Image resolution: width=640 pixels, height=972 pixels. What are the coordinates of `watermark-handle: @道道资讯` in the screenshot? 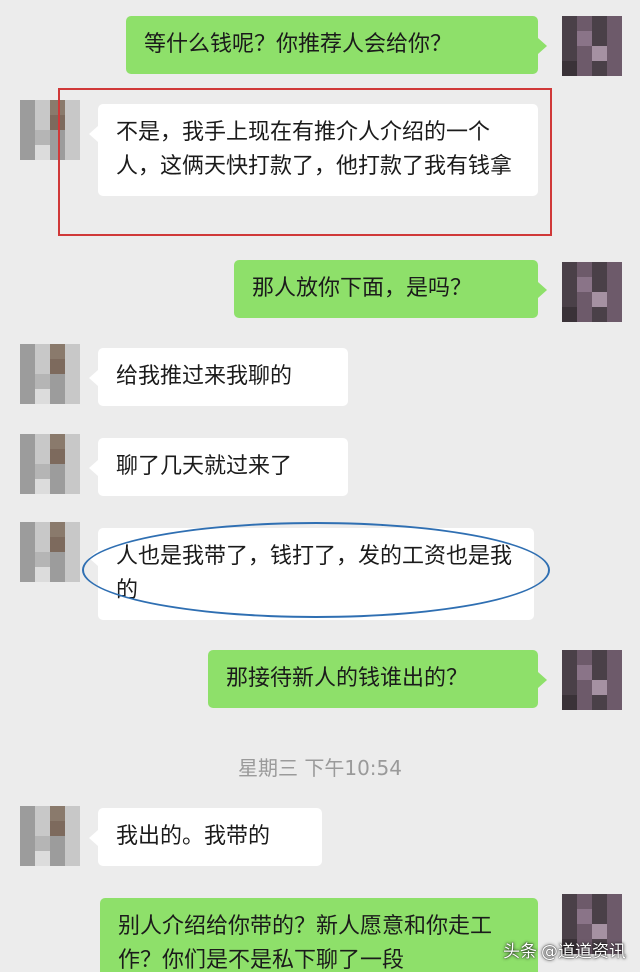 It's located at (583, 952).